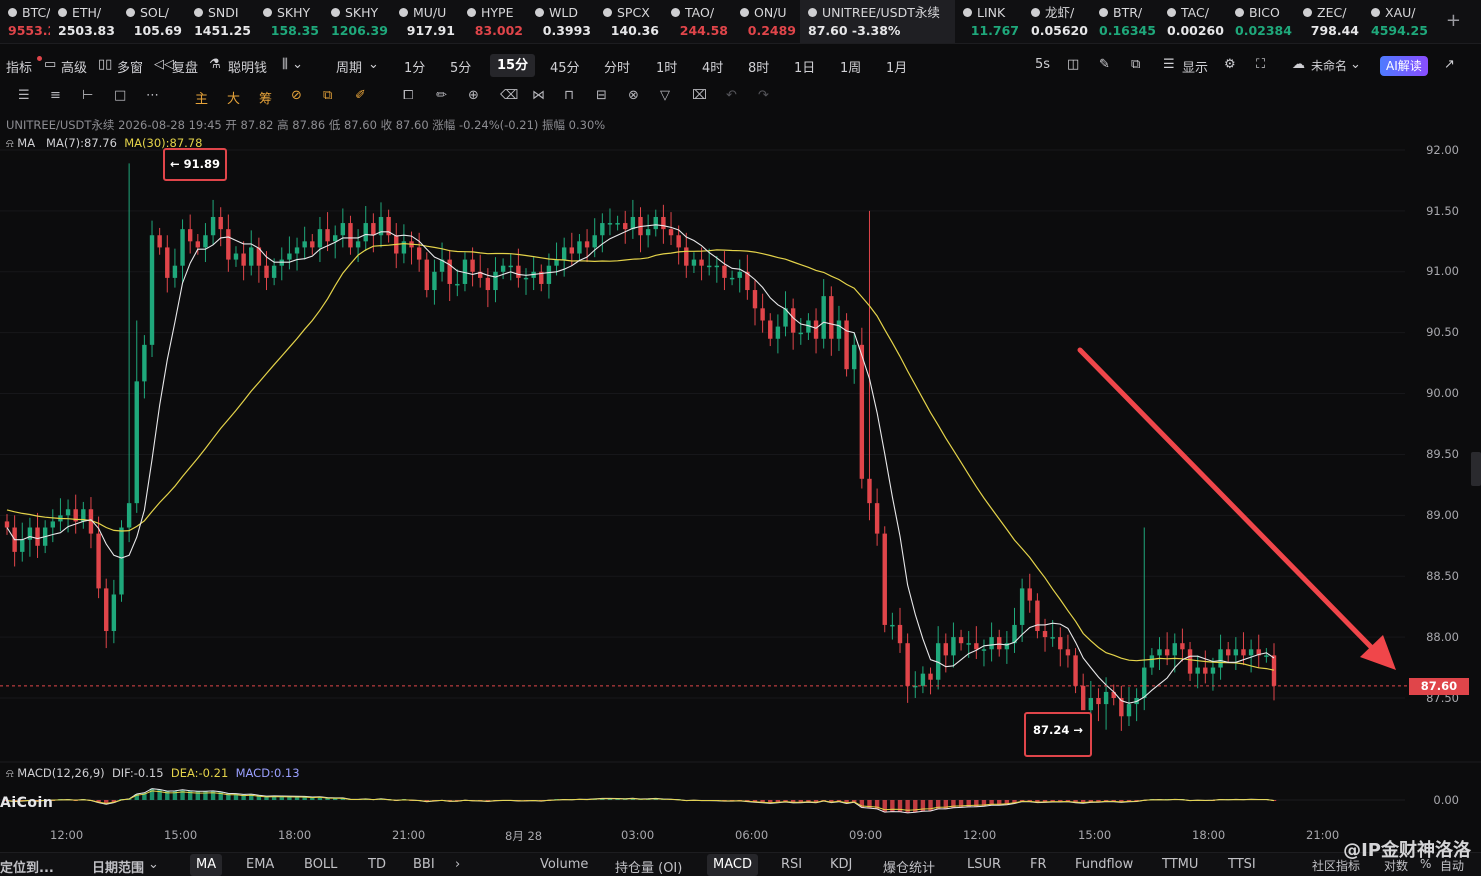 This screenshot has width=1481, height=876. Describe the element at coordinates (980, 835) in the screenshot. I see `time-tick-label: 12:00` at that location.